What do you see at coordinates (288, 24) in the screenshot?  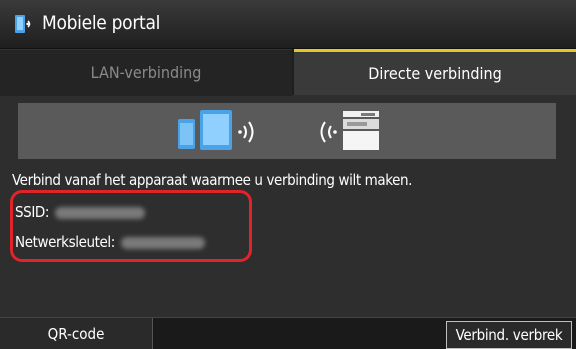 I see `title-bar: Mobiele portal` at bounding box center [288, 24].